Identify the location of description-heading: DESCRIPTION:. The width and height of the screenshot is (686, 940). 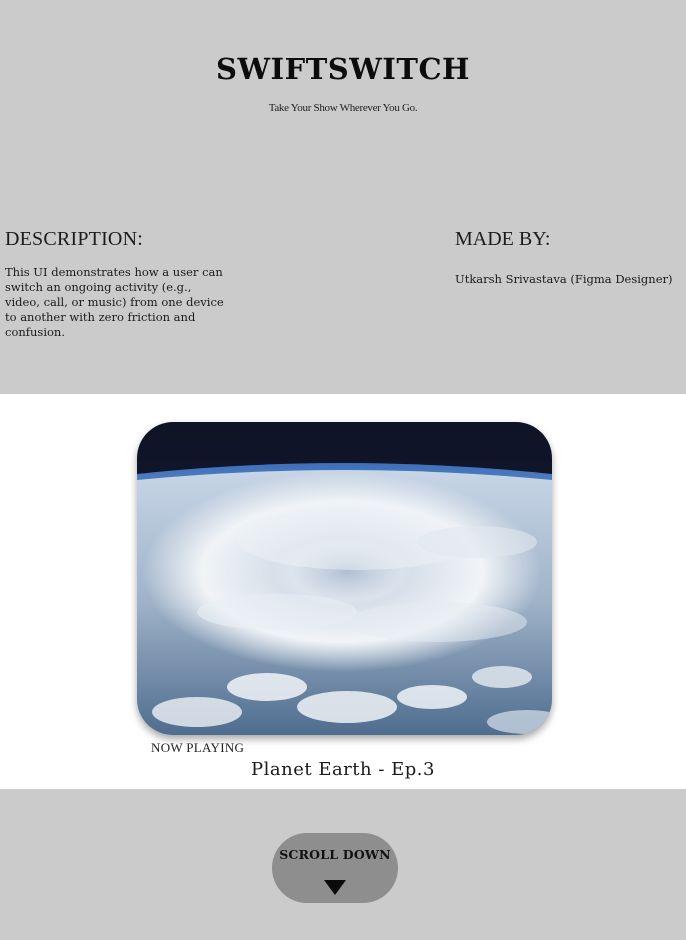
(74, 239).